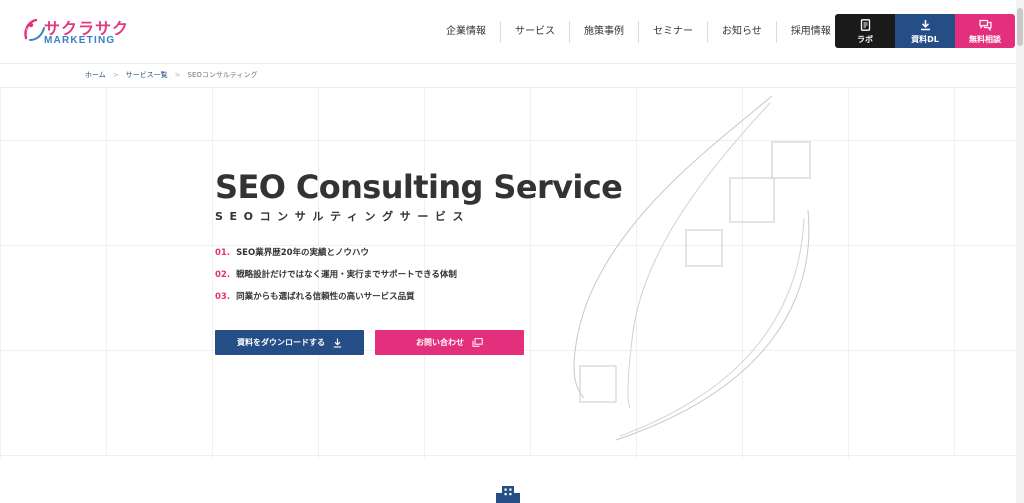  Describe the element at coordinates (75, 32) in the screenshot. I see `site-logo: サクラサク MARKETING` at that location.